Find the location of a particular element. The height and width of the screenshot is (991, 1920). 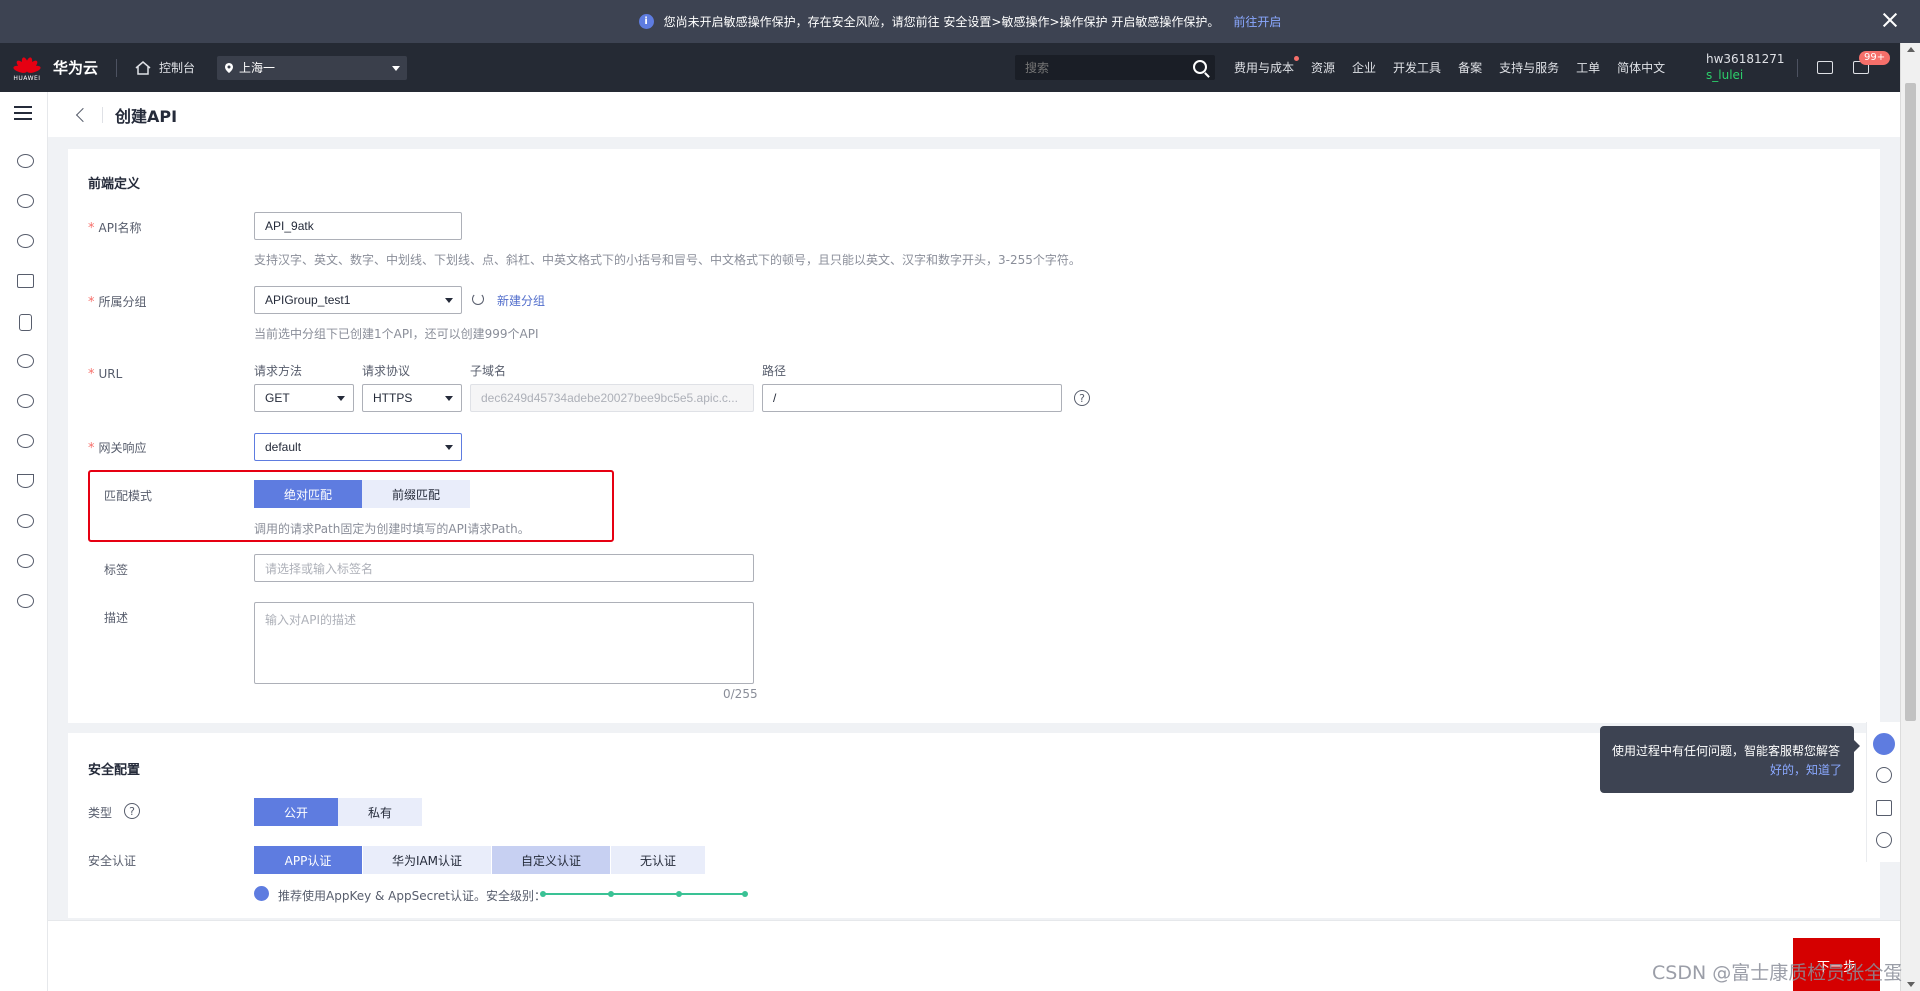

method-select: GET is located at coordinates (304, 398).